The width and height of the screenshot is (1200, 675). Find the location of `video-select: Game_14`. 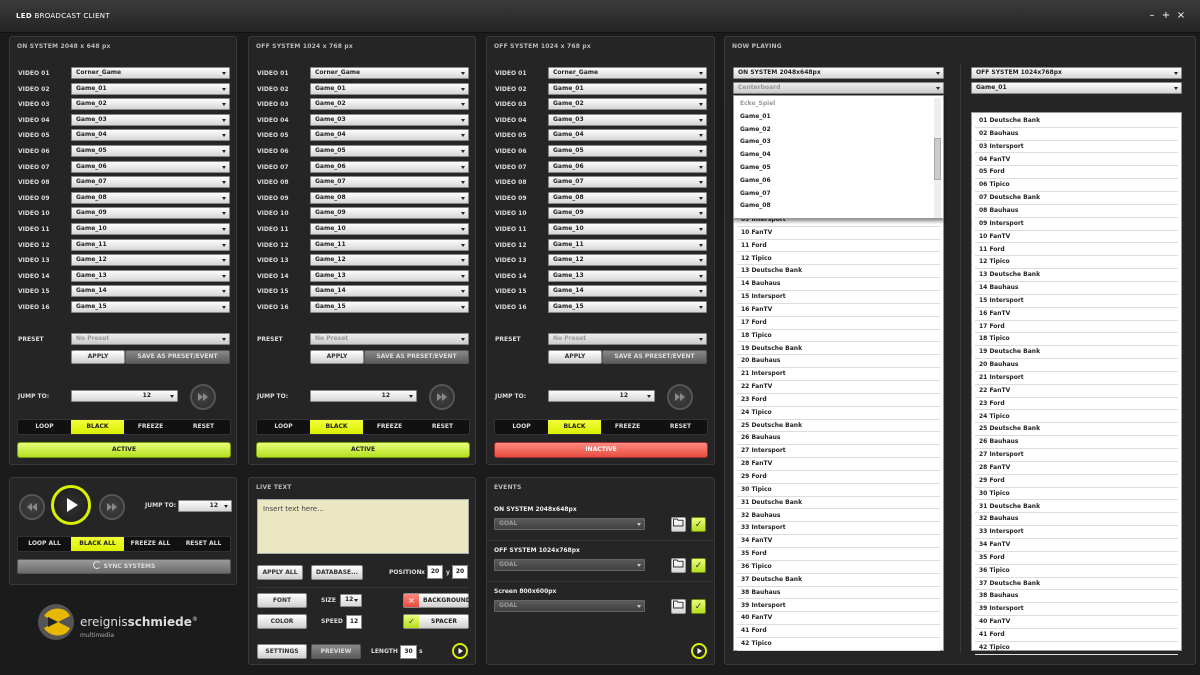

video-select: Game_14 is located at coordinates (150, 291).